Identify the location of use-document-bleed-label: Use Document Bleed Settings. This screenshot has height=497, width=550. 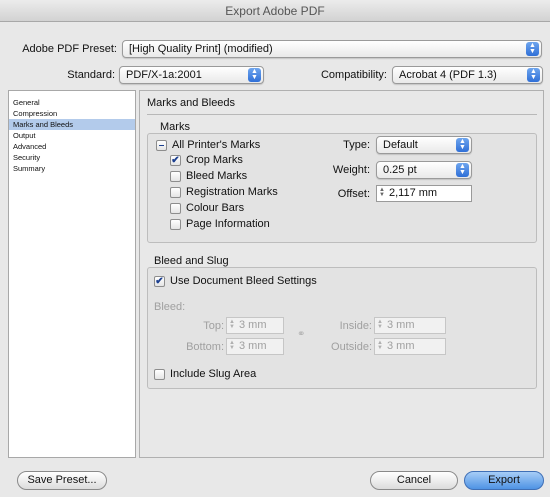
(243, 281).